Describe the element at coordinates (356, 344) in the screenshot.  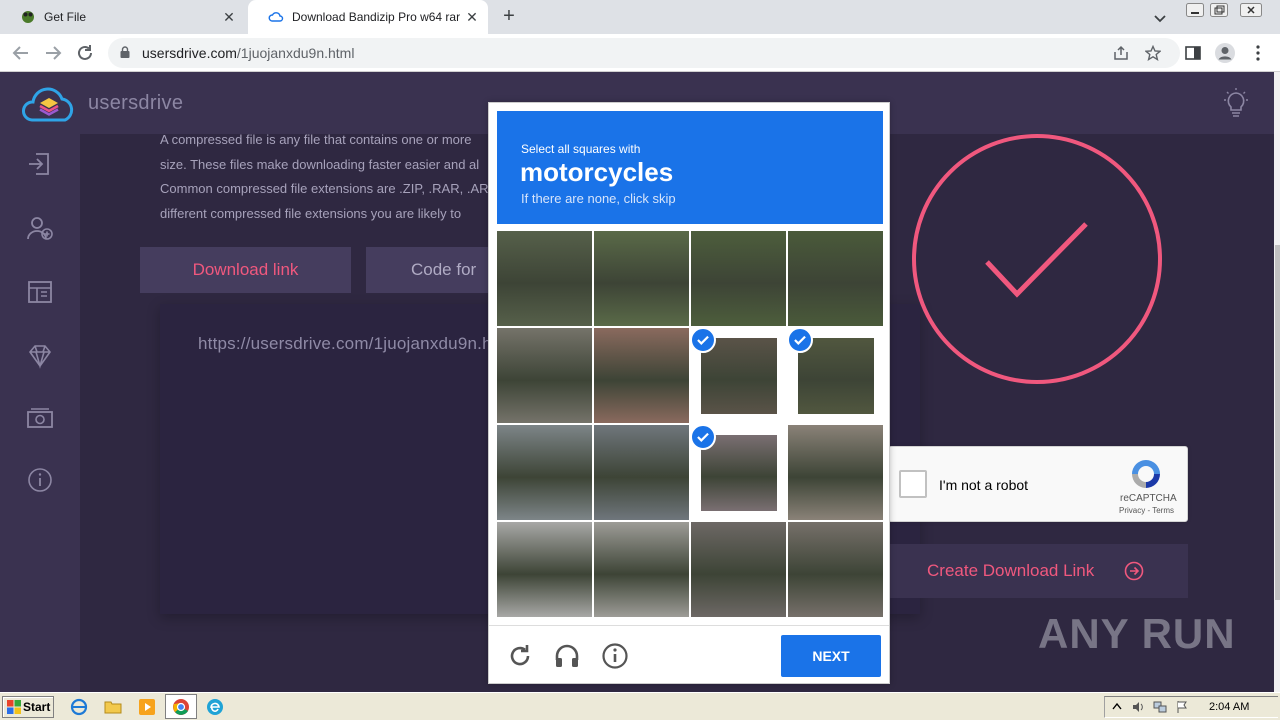
I see `generated-link-text: https://usersdrive.com/1juojanxdu9n.html` at that location.